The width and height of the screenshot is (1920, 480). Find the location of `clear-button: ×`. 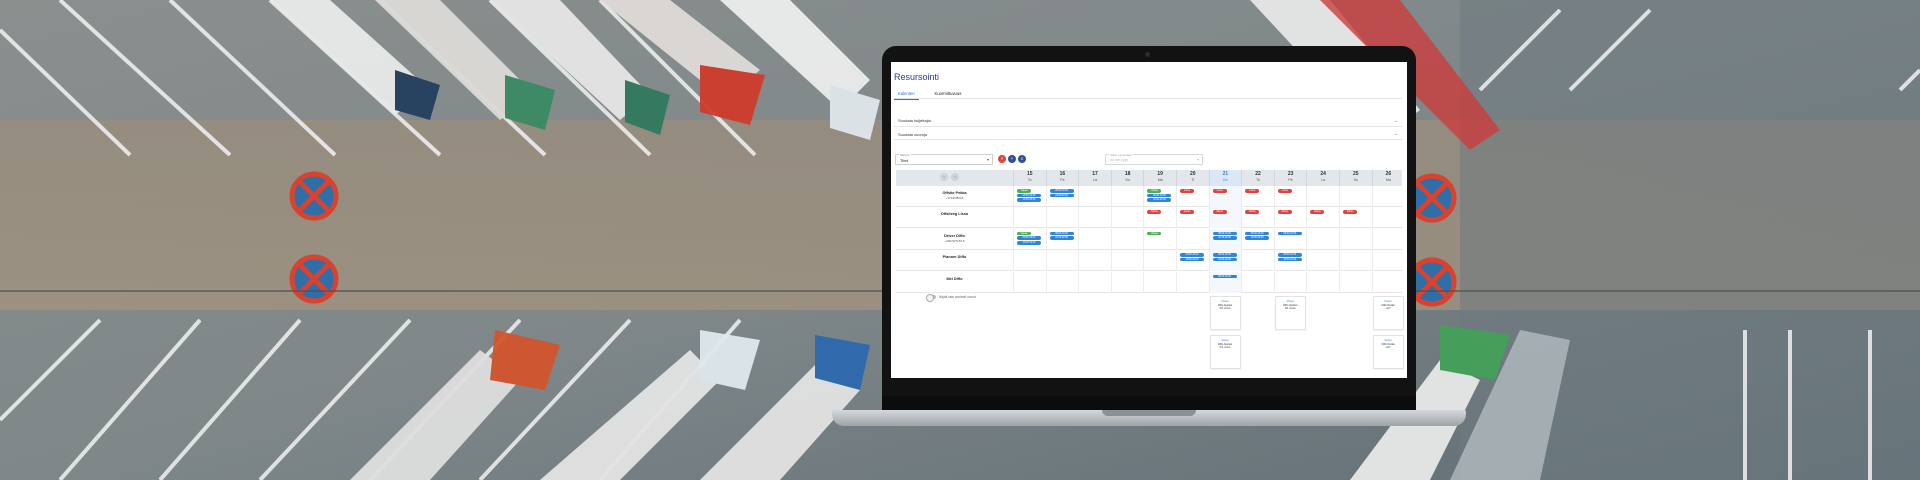

clear-button: × is located at coordinates (1002, 159).